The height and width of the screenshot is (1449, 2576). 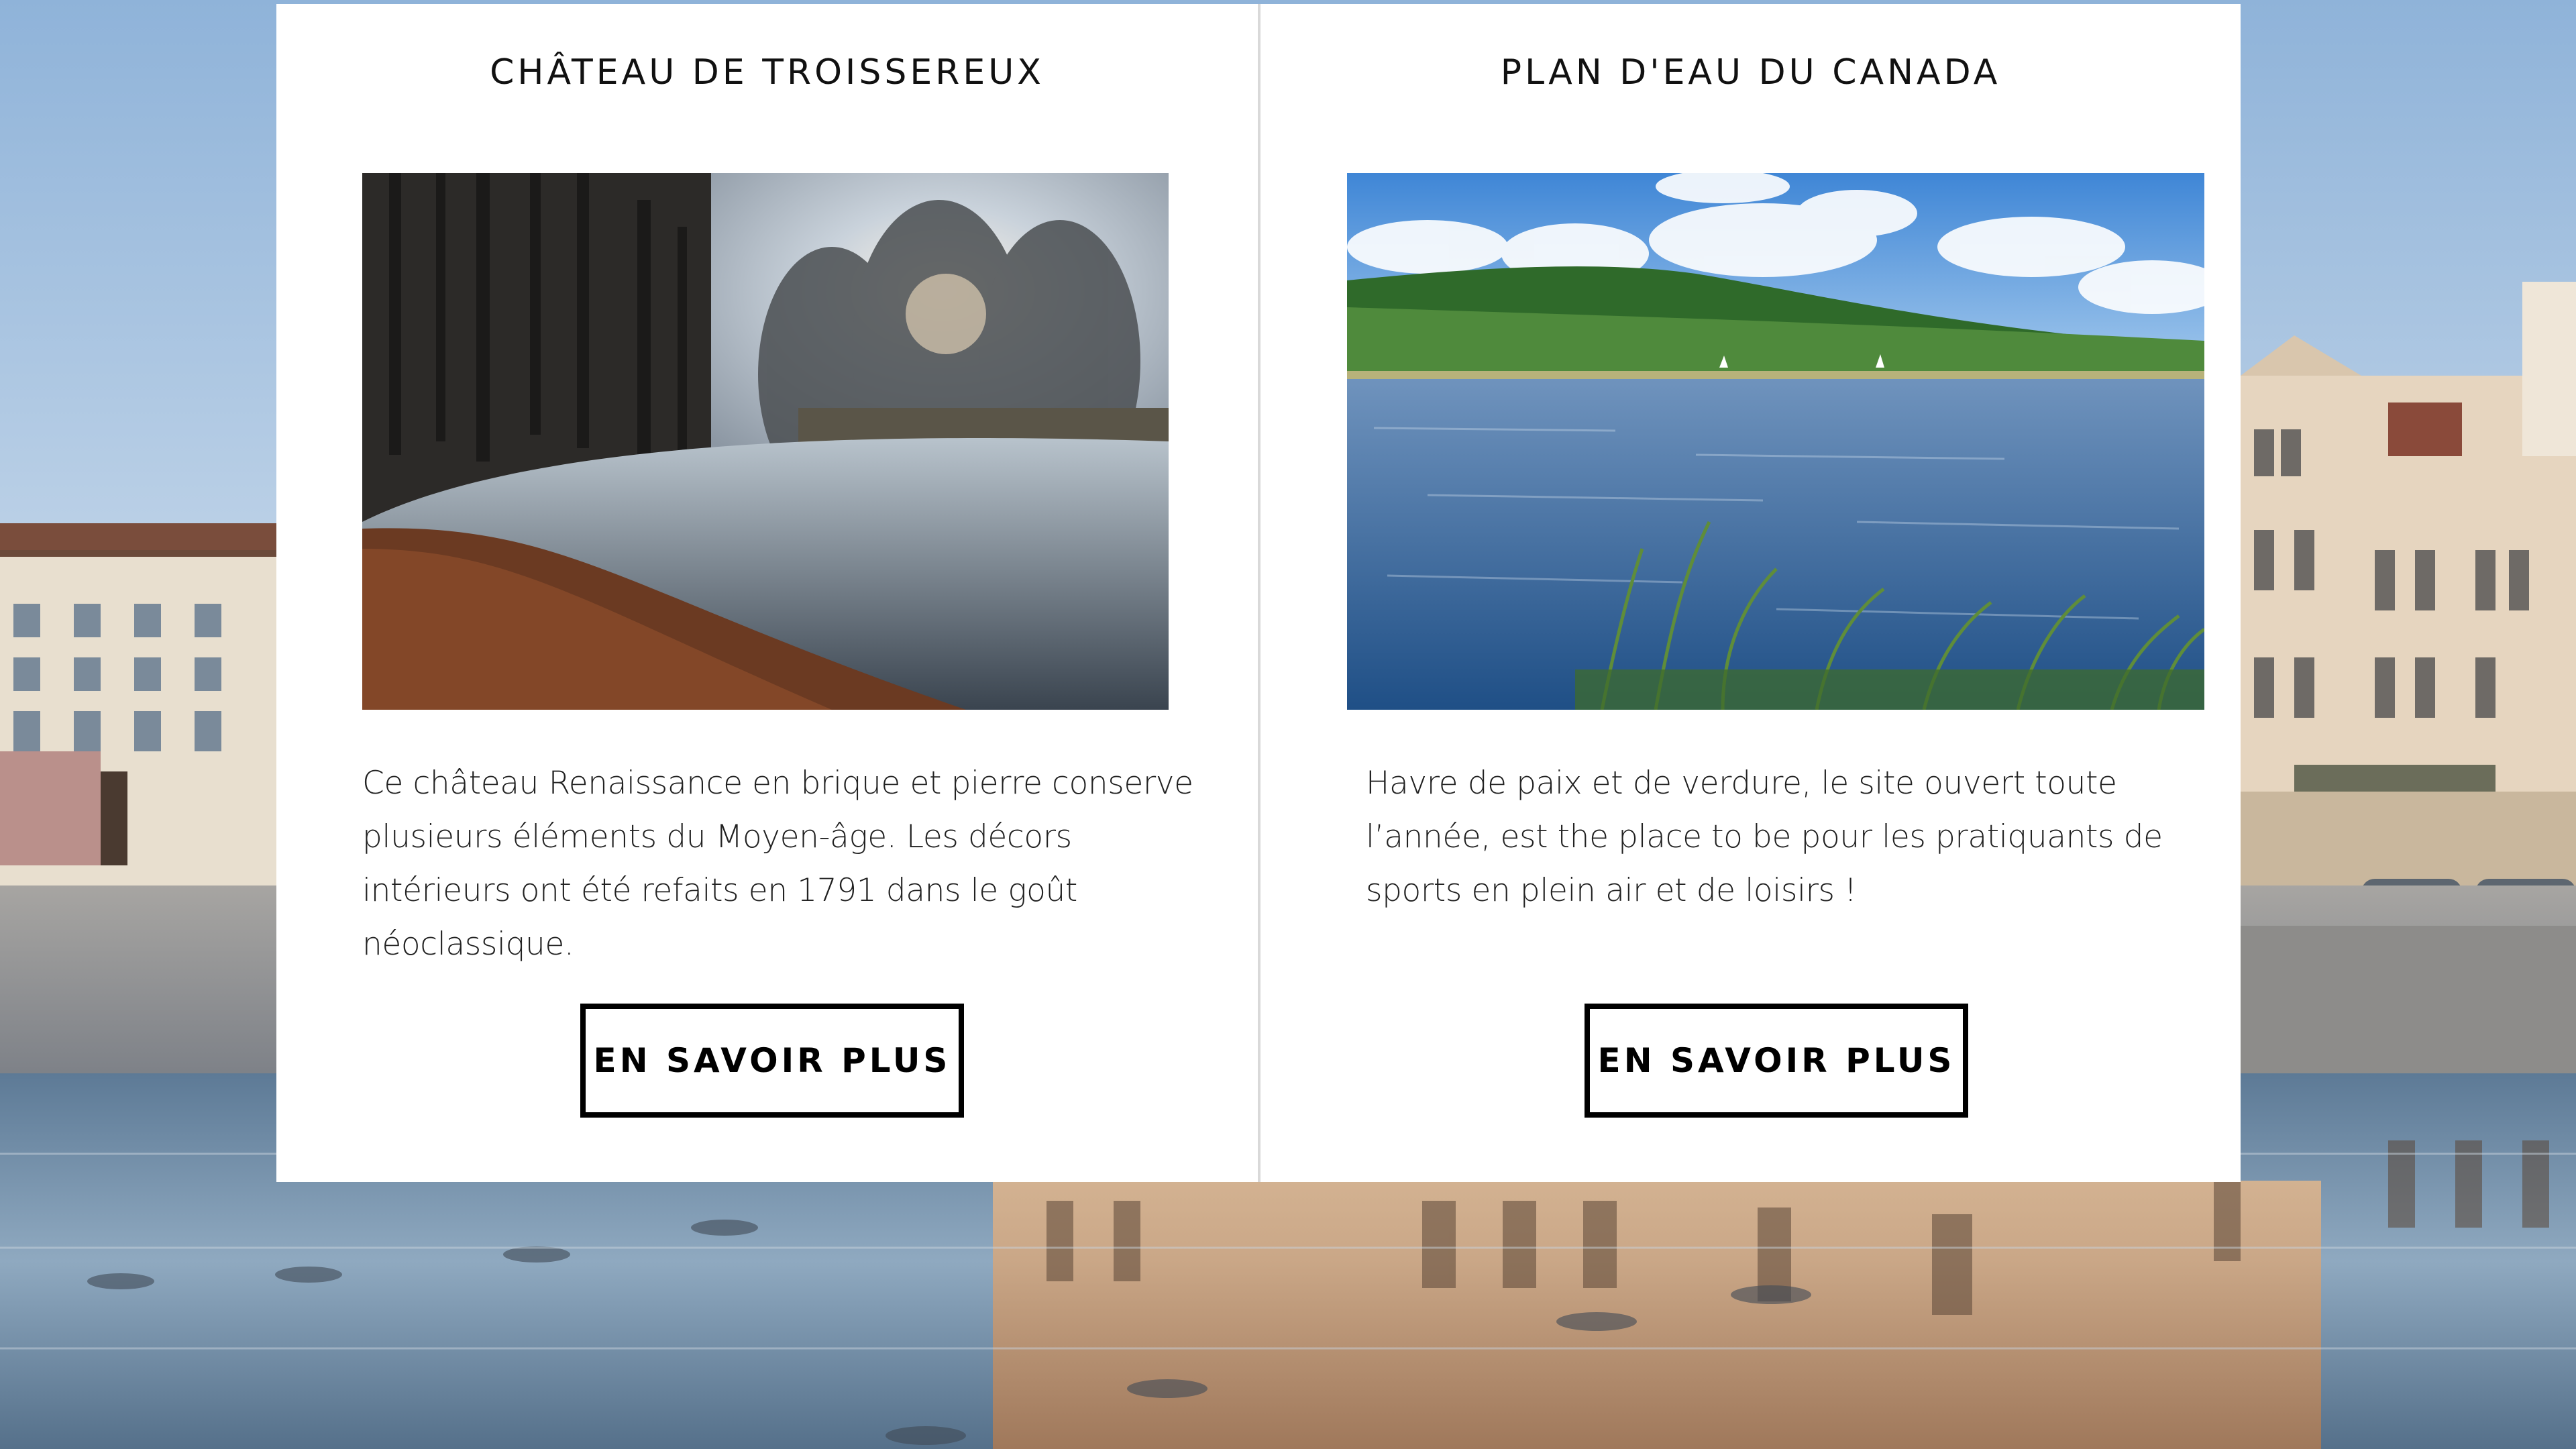 I want to click on card-title: PLAN D'EAU DU CANADA, so click(x=1750, y=72).